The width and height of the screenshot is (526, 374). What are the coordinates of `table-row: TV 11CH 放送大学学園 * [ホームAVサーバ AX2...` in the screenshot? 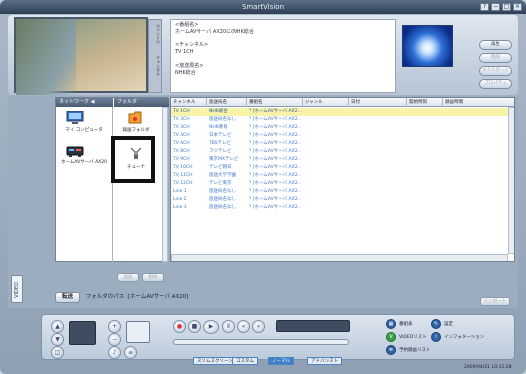 It's located at (342, 176).